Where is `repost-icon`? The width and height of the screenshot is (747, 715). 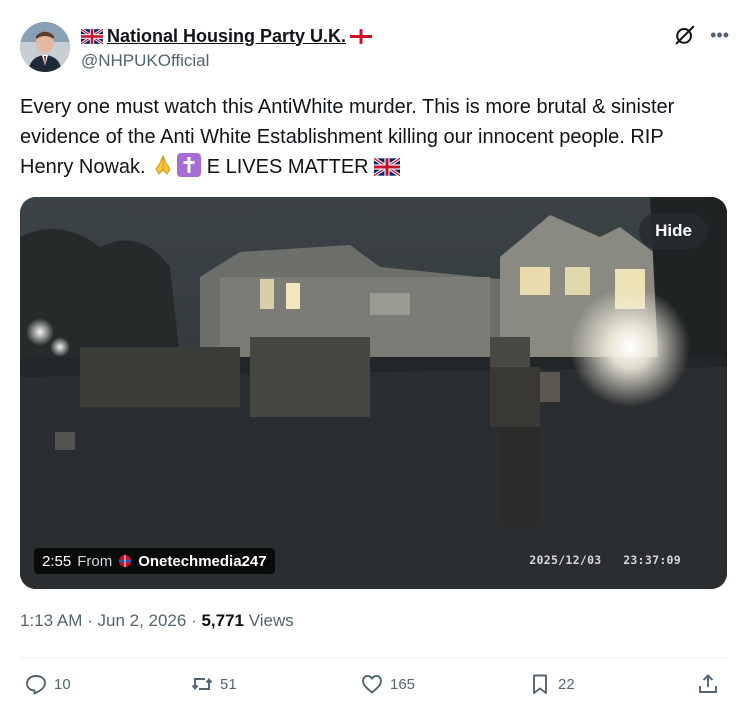
repost-icon is located at coordinates (202, 684).